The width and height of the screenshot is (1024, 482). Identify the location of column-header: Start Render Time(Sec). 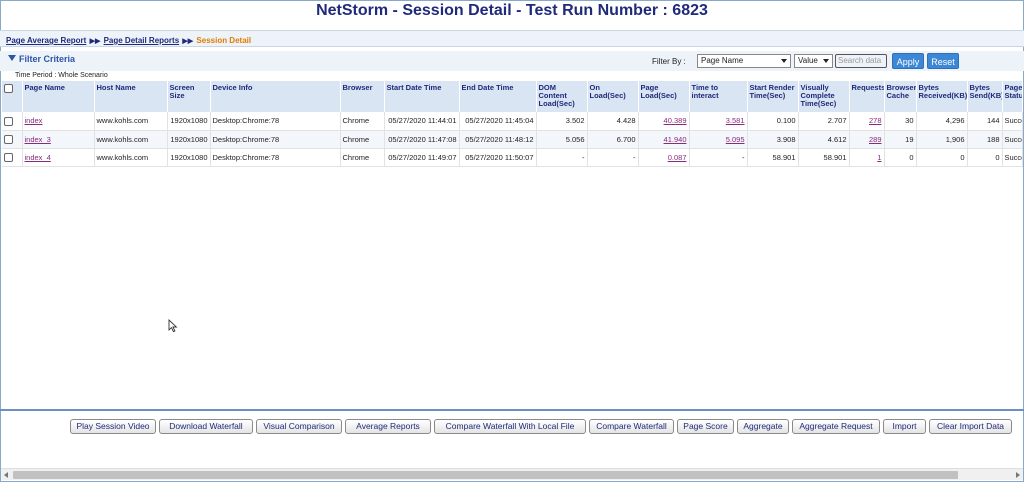
(773, 96).